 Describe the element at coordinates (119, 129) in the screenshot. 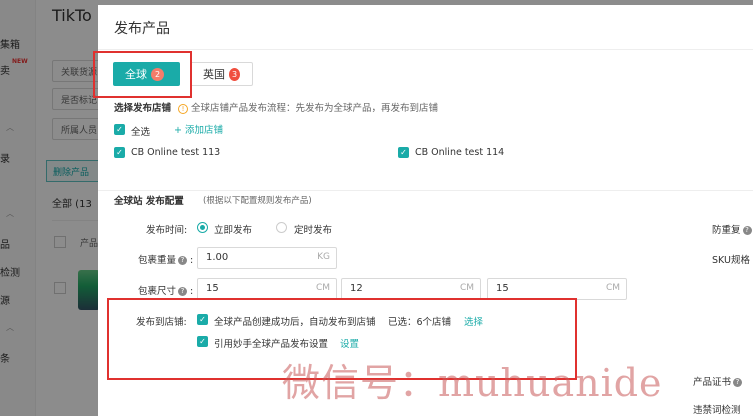

I see `select-all-checkbox: ✓` at that location.